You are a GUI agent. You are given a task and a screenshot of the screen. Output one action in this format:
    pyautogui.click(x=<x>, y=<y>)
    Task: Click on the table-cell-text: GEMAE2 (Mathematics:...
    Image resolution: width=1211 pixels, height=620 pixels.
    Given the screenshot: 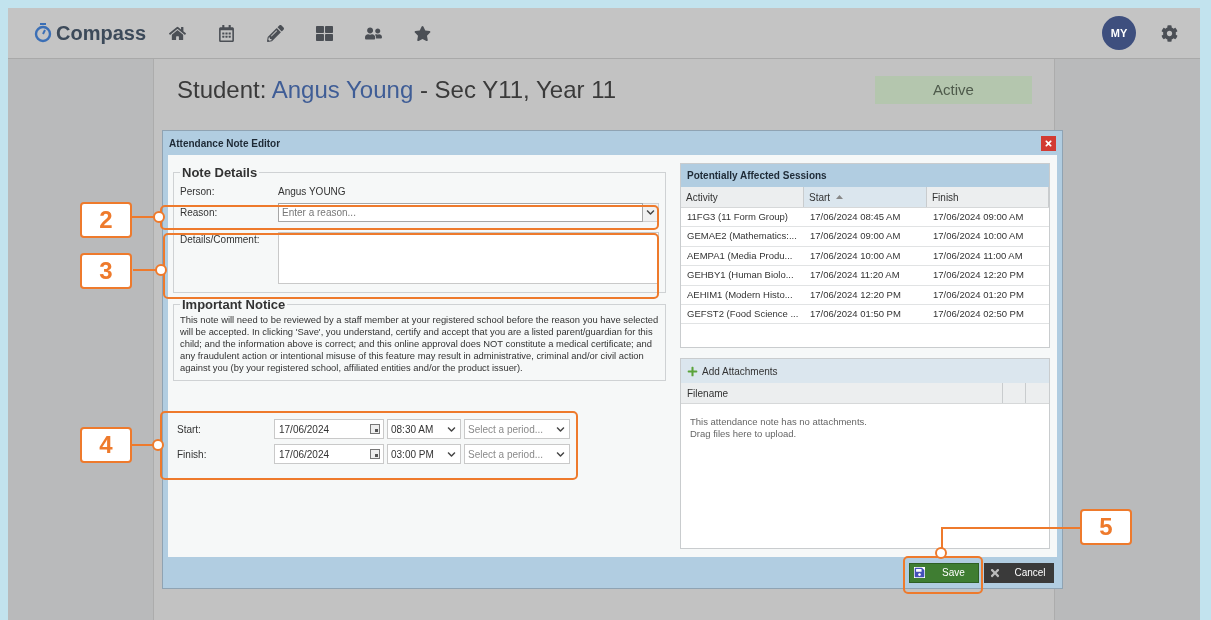 What is the action you would take?
    pyautogui.click(x=742, y=236)
    